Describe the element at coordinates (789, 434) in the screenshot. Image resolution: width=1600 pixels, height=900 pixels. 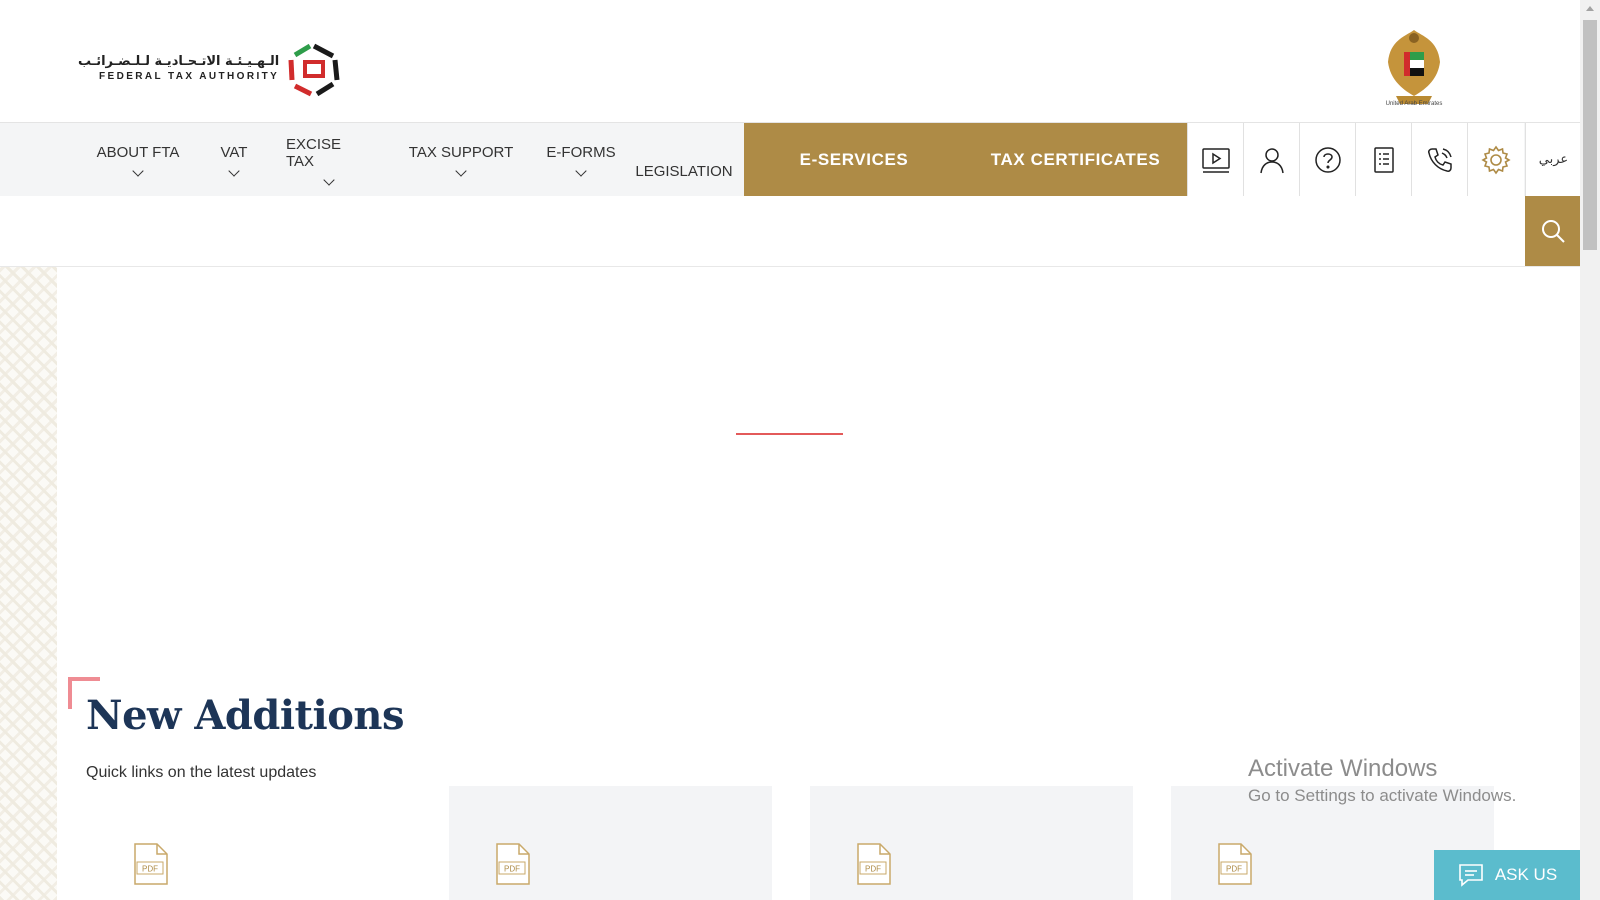
I see `loading-indicator` at that location.